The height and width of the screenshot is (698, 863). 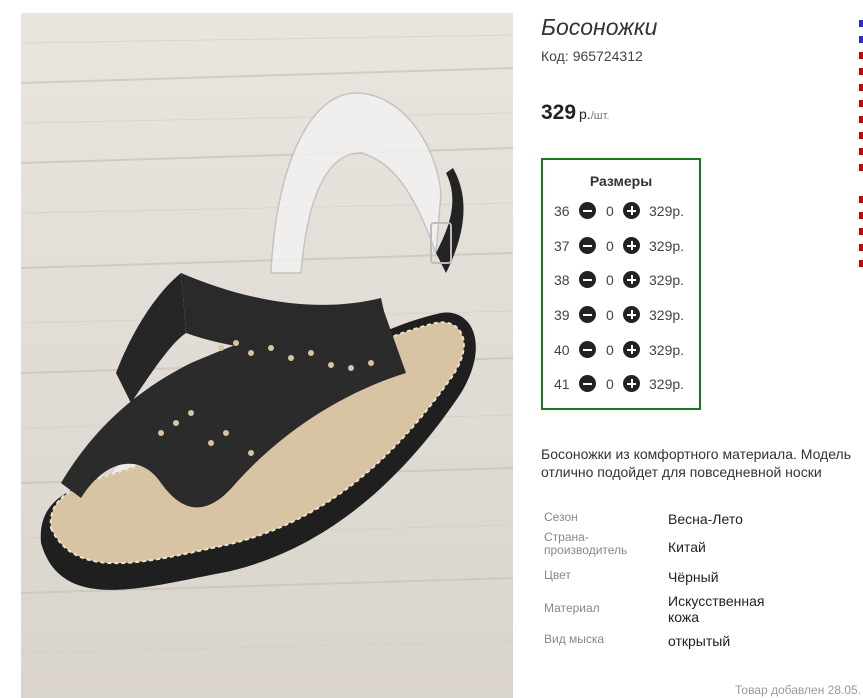 What do you see at coordinates (621, 350) in the screenshot?
I see `size-row: 40 0 329р.` at bounding box center [621, 350].